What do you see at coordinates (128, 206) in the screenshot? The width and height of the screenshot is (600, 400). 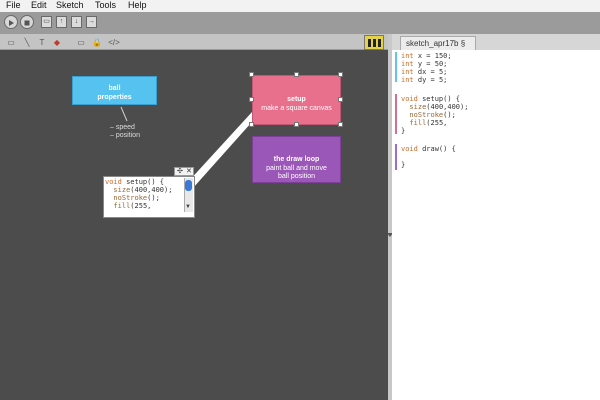 I see `popup-code-line: fill(255,` at bounding box center [128, 206].